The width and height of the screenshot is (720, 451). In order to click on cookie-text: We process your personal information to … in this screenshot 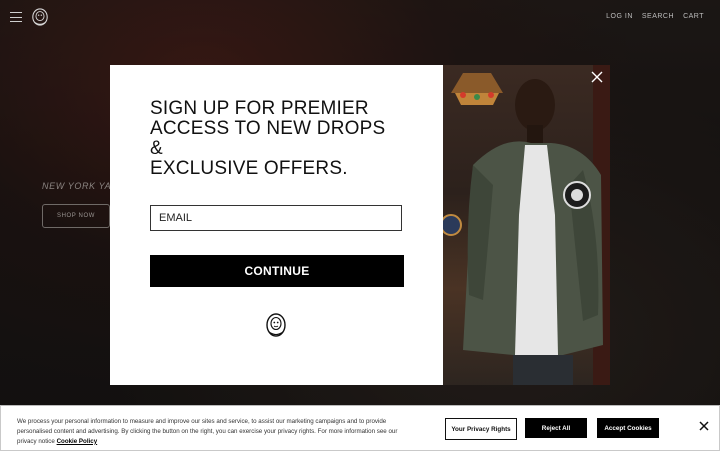, I will do `click(209, 431)`.